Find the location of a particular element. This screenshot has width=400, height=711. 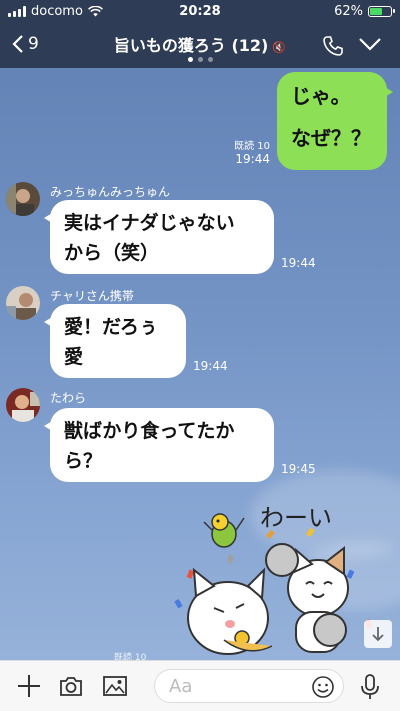

message-time: 19:45 is located at coordinates (298, 469).